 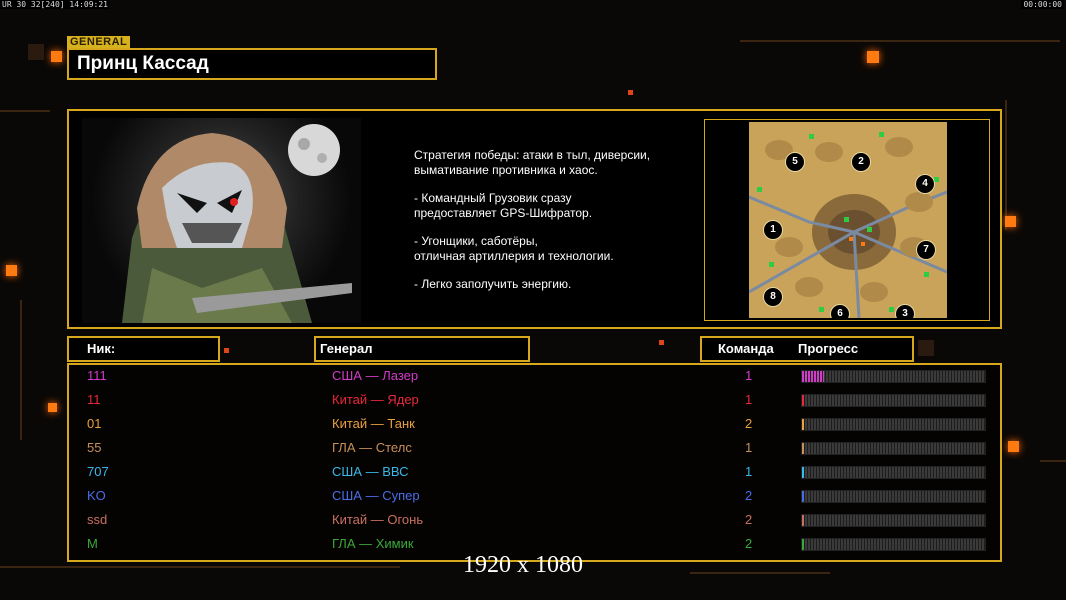 What do you see at coordinates (92, 543) in the screenshot?
I see `player-nick: M` at bounding box center [92, 543].